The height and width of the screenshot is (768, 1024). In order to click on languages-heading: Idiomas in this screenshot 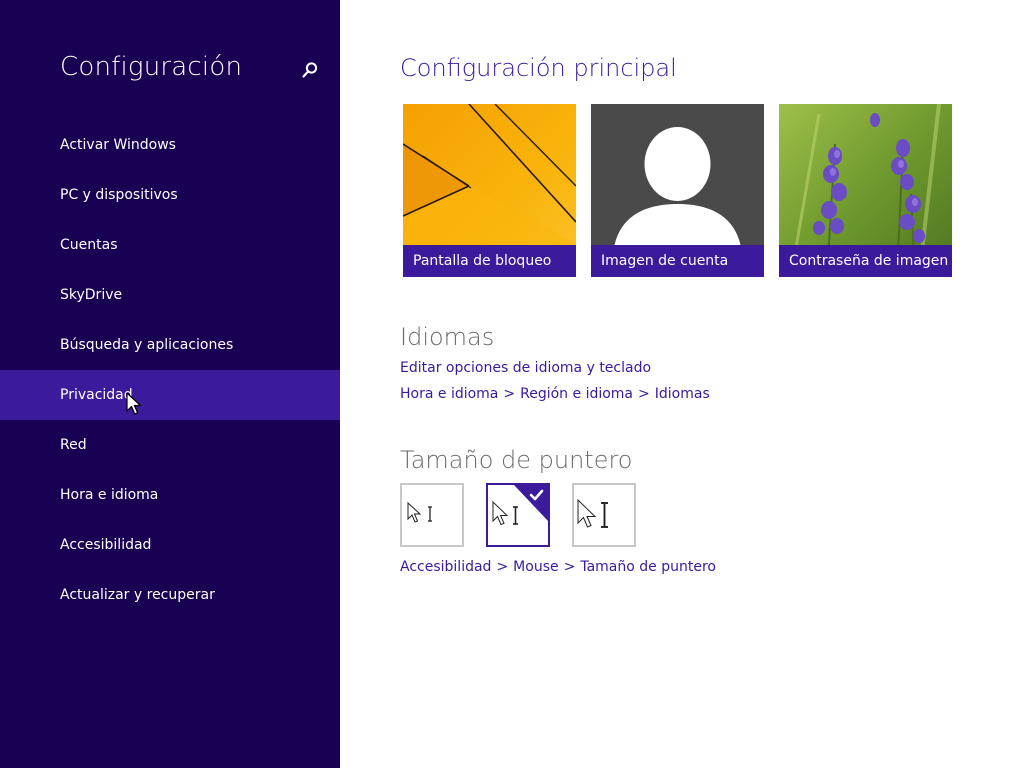, I will do `click(447, 337)`.